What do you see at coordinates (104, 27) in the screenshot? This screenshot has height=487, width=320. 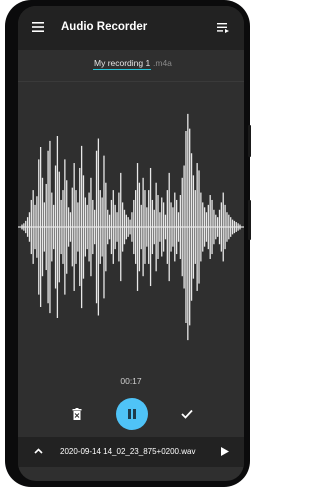 I see `app-title: Audio Recorder` at bounding box center [104, 27].